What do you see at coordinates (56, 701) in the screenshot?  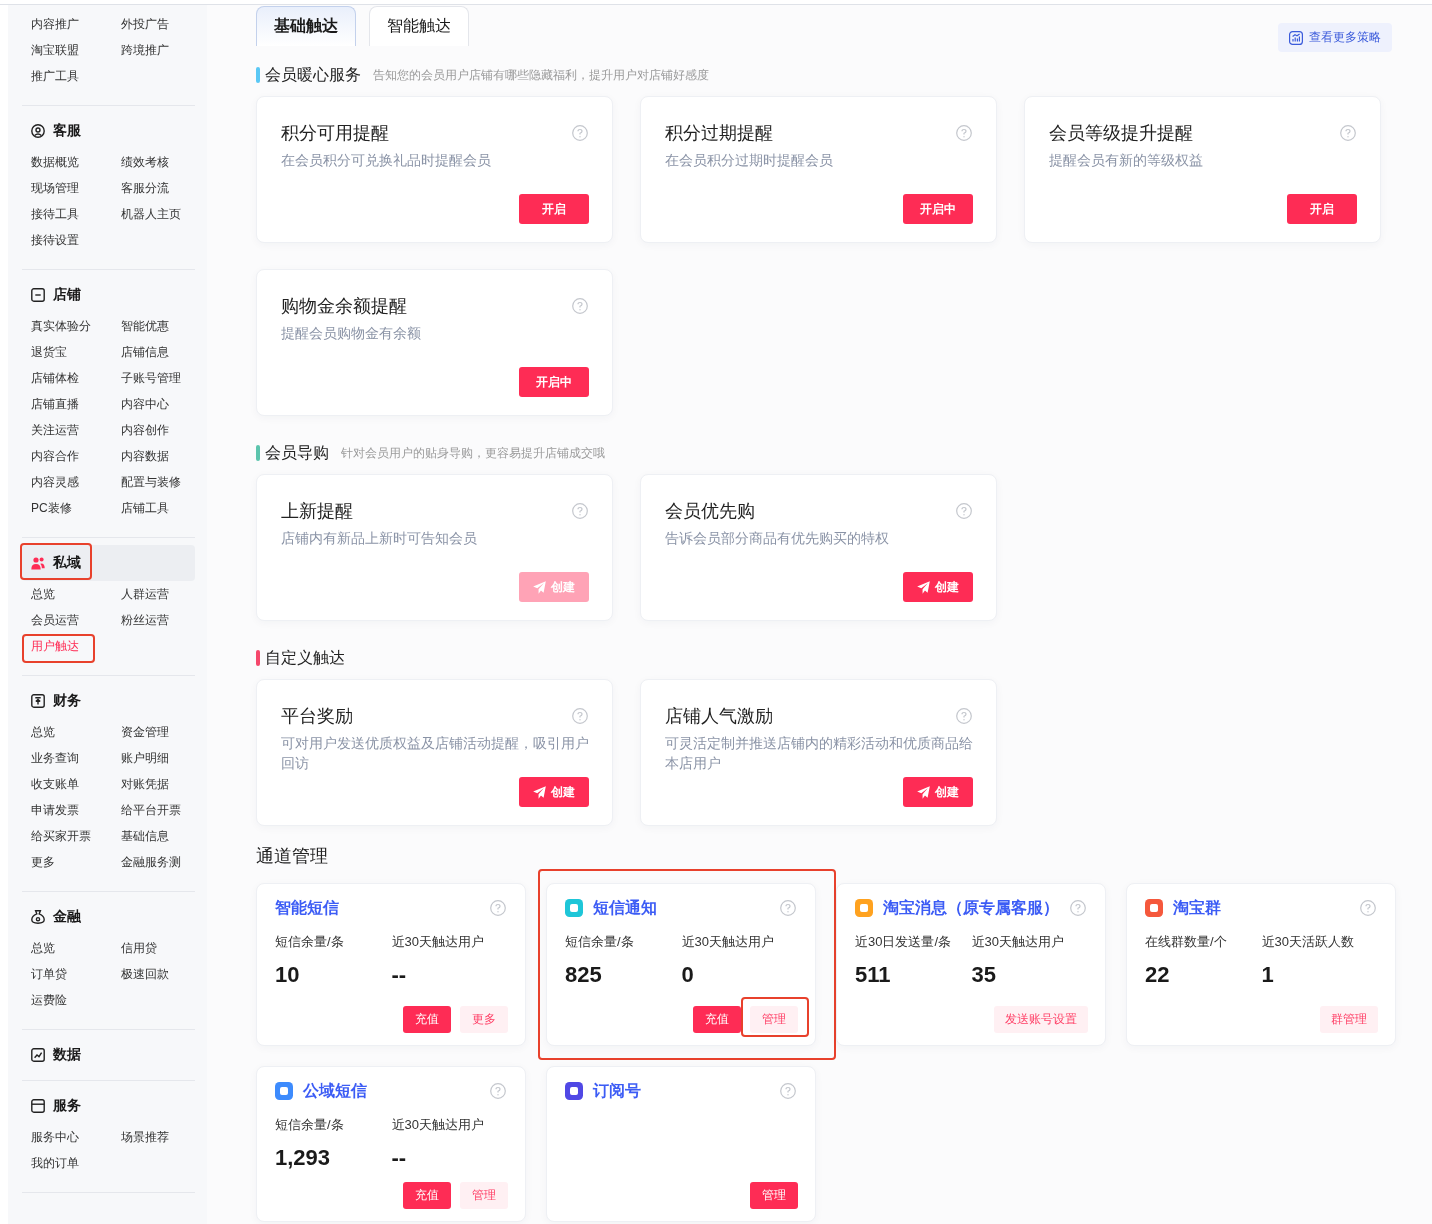 I see `nav-group-header: 财务` at bounding box center [56, 701].